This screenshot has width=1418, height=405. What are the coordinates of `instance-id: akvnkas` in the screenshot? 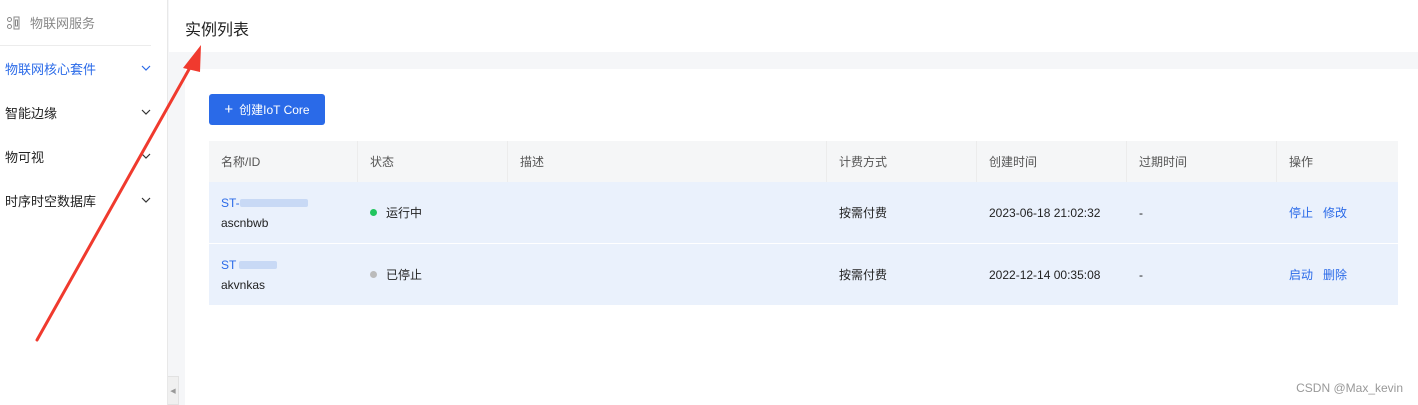 It's located at (243, 284).